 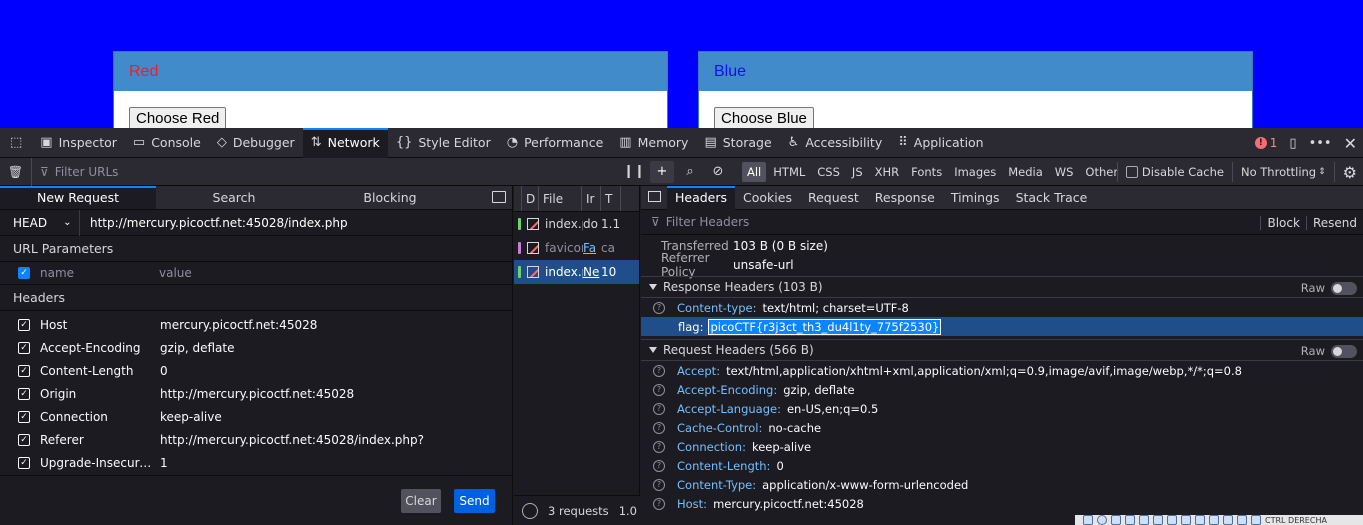 What do you see at coordinates (40, 222) in the screenshot?
I see `method-select: HEAD ⌄` at bounding box center [40, 222].